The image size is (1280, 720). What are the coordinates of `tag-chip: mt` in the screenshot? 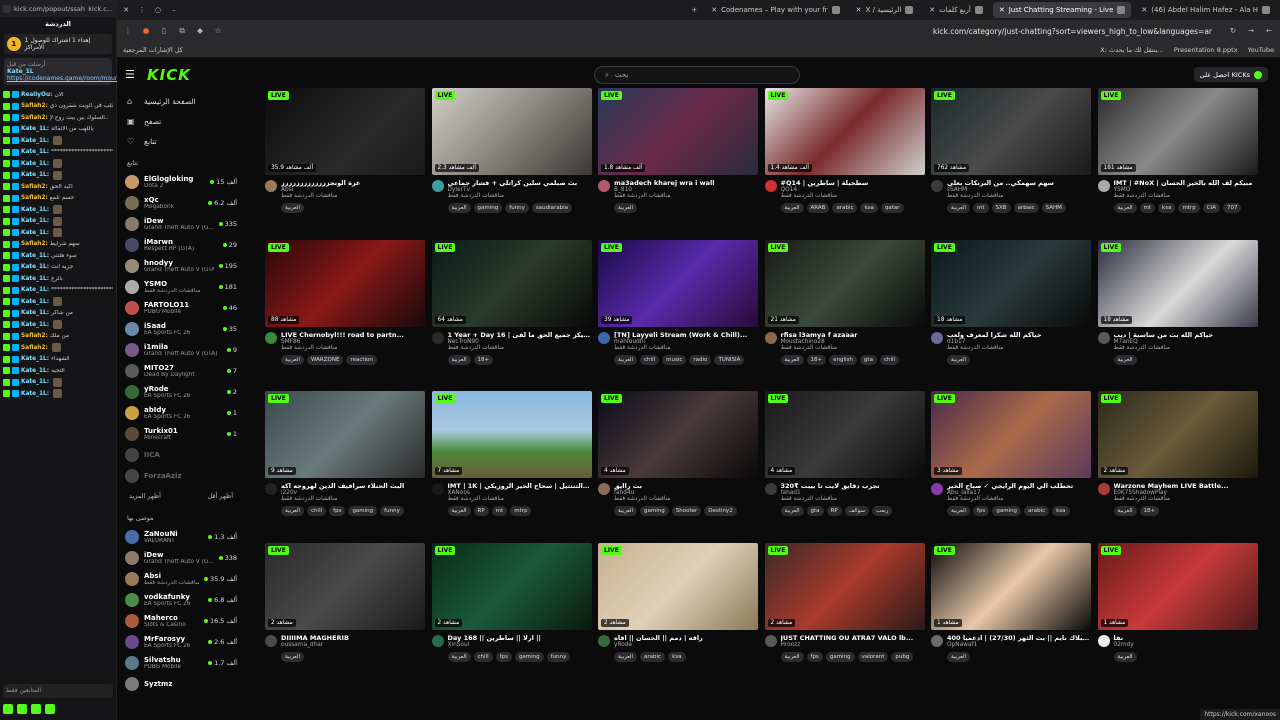 It's located at (499, 511).